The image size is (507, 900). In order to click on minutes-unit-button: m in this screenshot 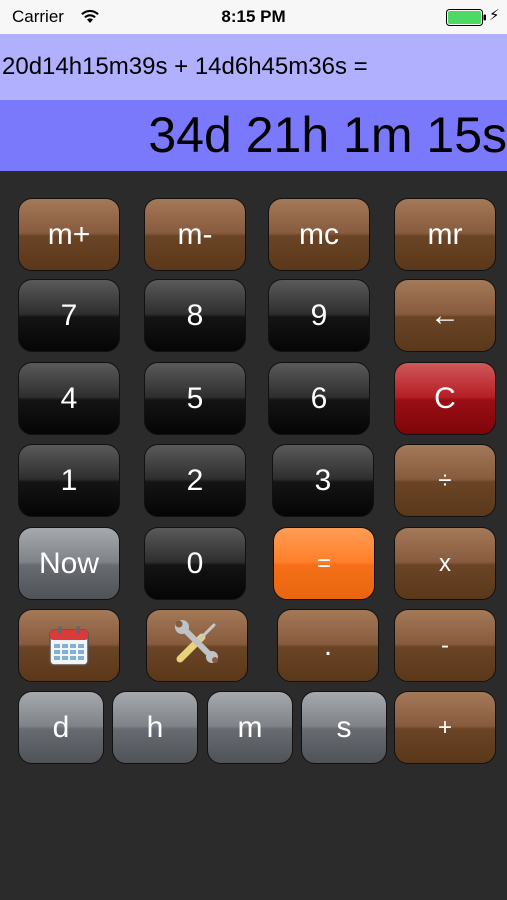, I will do `click(250, 727)`.